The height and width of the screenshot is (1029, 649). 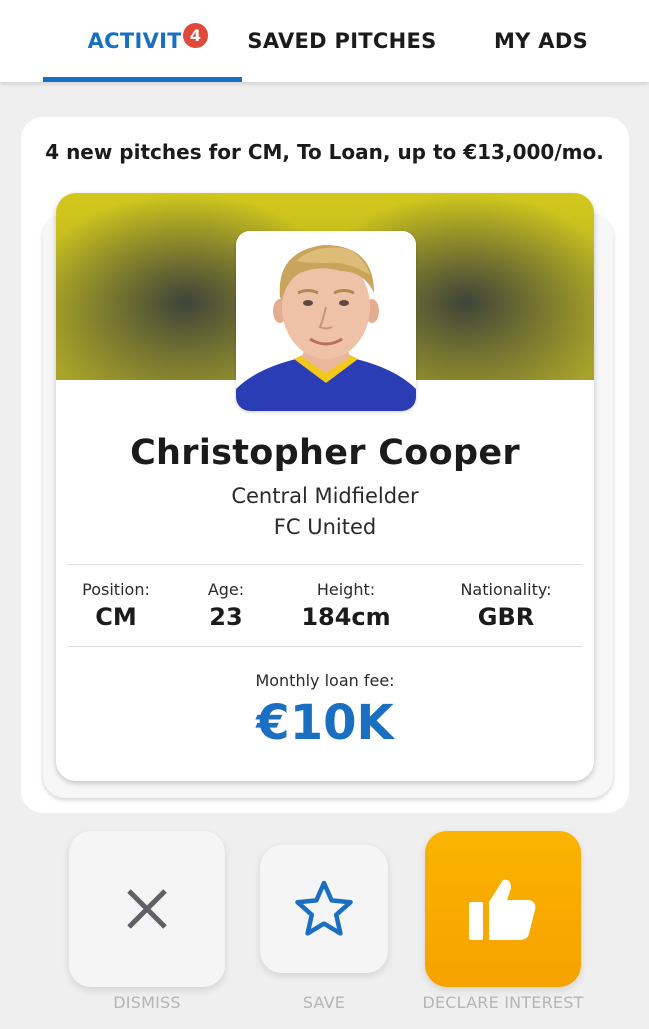 I want to click on tab-activity: ACTIVITY, so click(x=142, y=41).